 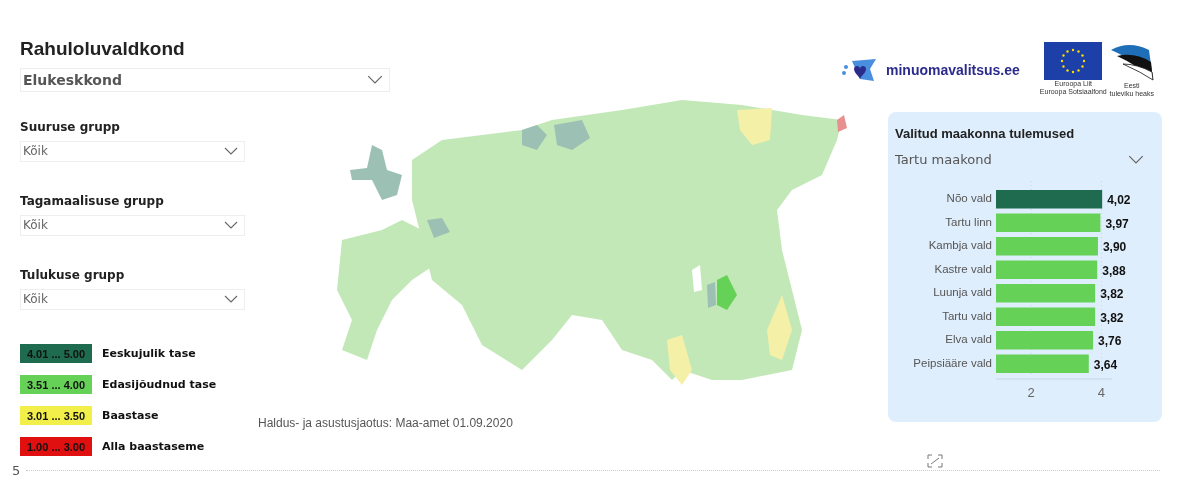 What do you see at coordinates (159, 384) in the screenshot?
I see `legend-label: Edasijõudnud tase` at bounding box center [159, 384].